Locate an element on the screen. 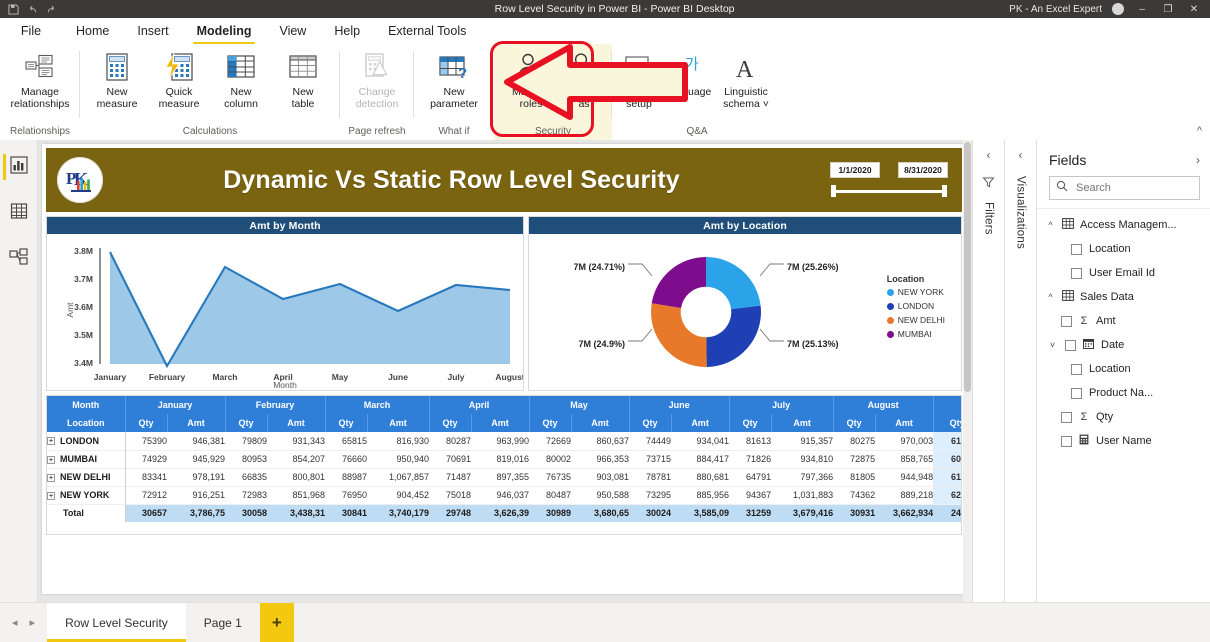 This screenshot has height=642, width=1210. slicer-start-value: 1/1/2020 is located at coordinates (855, 170).